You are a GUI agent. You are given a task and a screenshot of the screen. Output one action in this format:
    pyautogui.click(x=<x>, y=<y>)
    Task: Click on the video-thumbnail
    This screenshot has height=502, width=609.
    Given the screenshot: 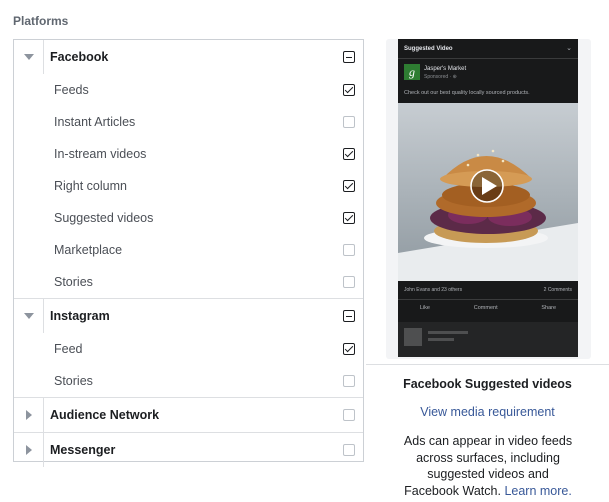 What is the action you would take?
    pyautogui.click(x=488, y=192)
    